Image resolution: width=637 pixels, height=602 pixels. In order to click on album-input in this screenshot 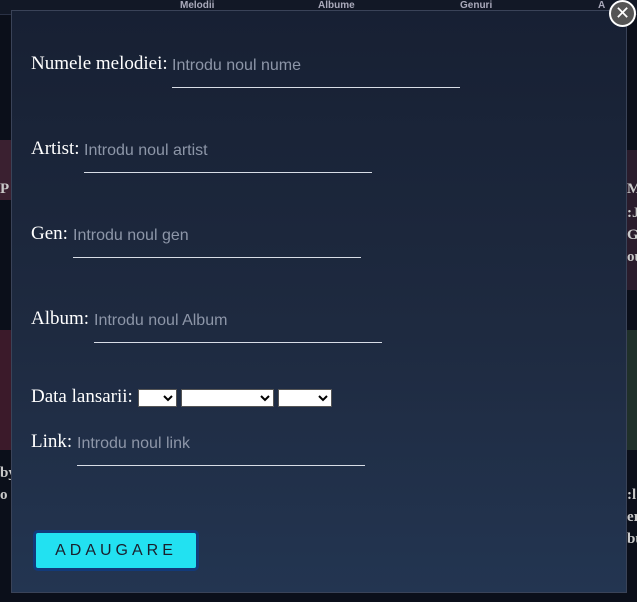, I will do `click(238, 326)`.